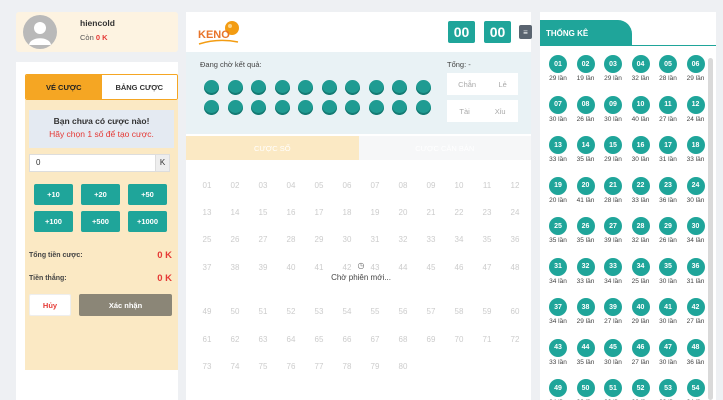 The image size is (723, 400). I want to click on number-cell: 54, so click(347, 311).